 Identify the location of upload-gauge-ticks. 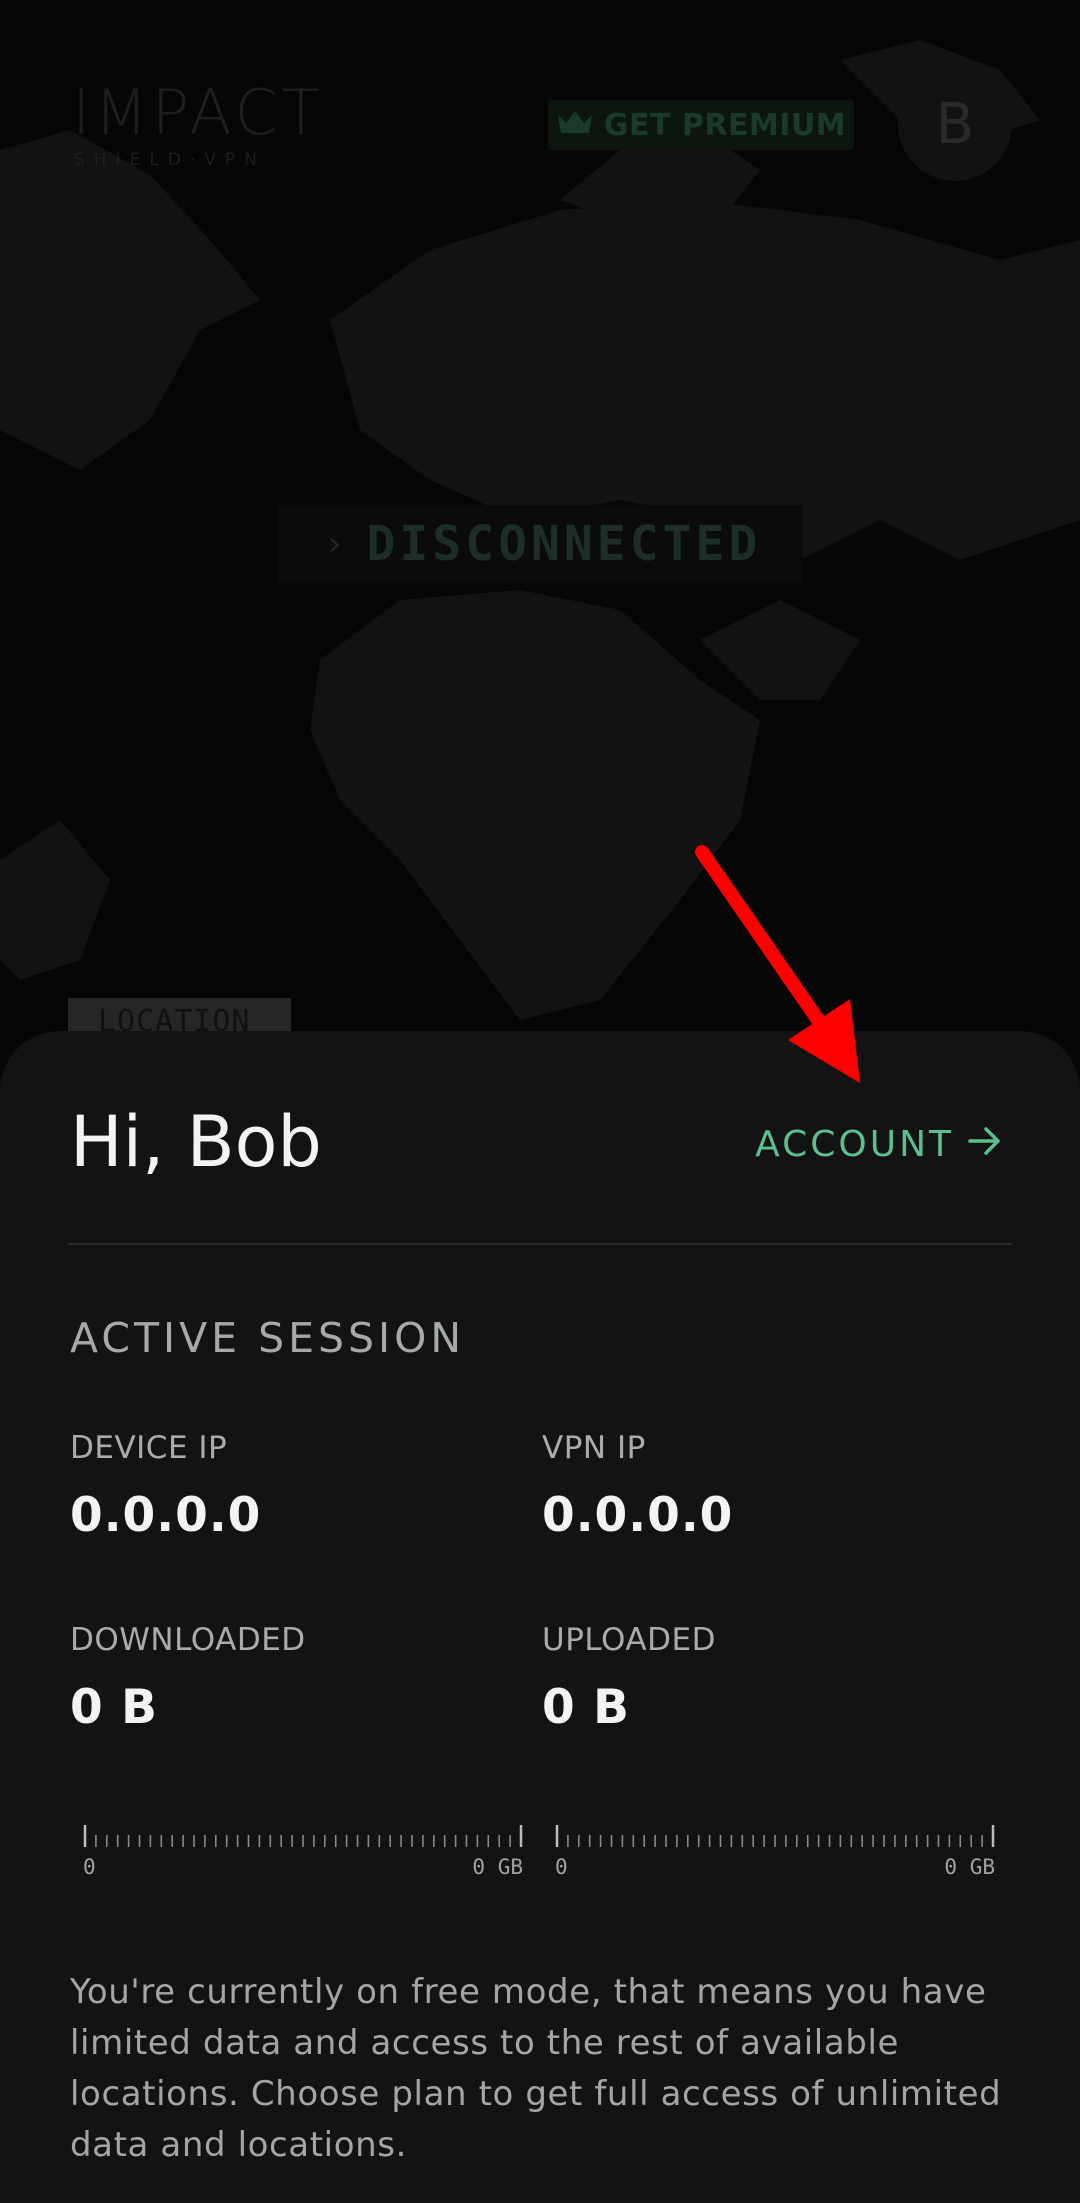
(775, 1836).